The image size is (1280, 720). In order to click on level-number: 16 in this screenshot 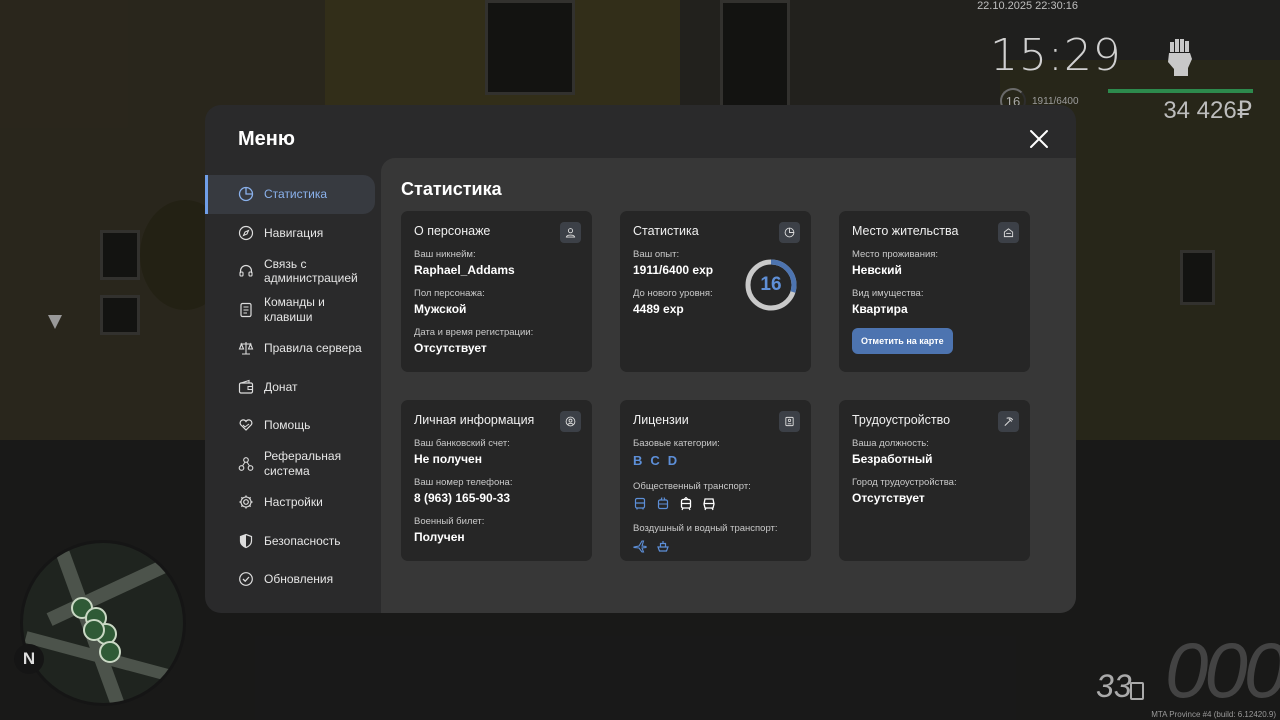, I will do `click(771, 284)`.